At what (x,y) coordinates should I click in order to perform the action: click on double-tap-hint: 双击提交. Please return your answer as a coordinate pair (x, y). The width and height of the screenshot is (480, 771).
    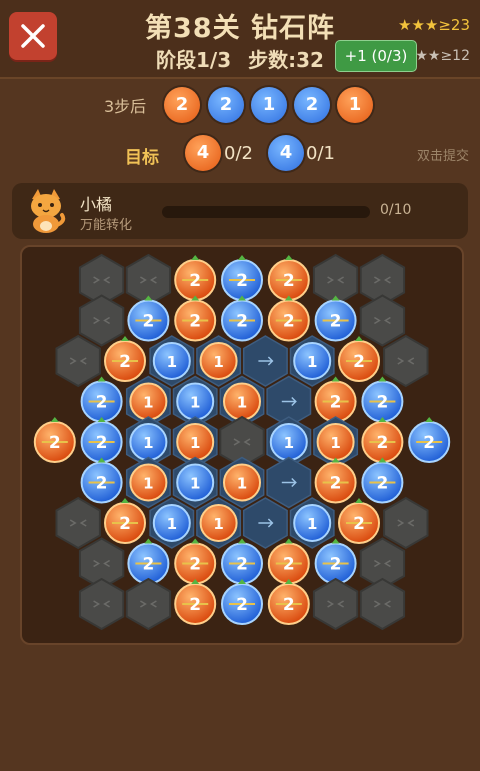
    Looking at the image, I should click on (442, 156).